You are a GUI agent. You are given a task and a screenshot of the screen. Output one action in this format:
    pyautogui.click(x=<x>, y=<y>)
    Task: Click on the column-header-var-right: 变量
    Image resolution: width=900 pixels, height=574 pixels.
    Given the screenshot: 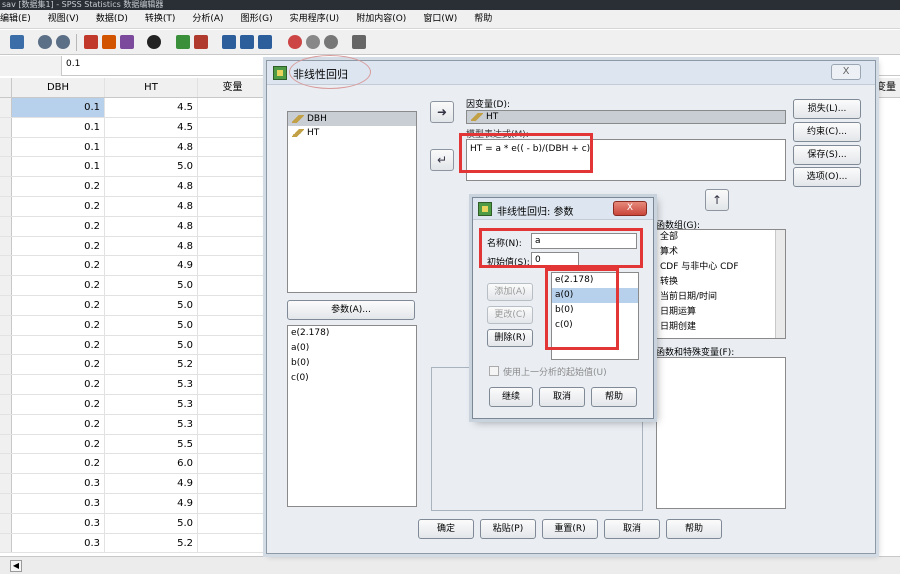 What is the action you would take?
    pyautogui.click(x=886, y=88)
    